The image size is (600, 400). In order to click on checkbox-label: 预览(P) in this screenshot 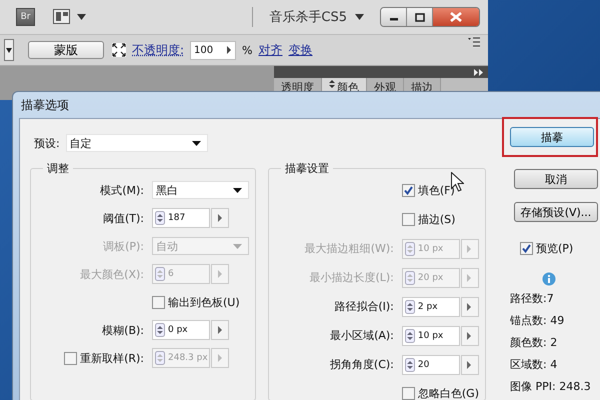, I will do `click(547, 248)`.